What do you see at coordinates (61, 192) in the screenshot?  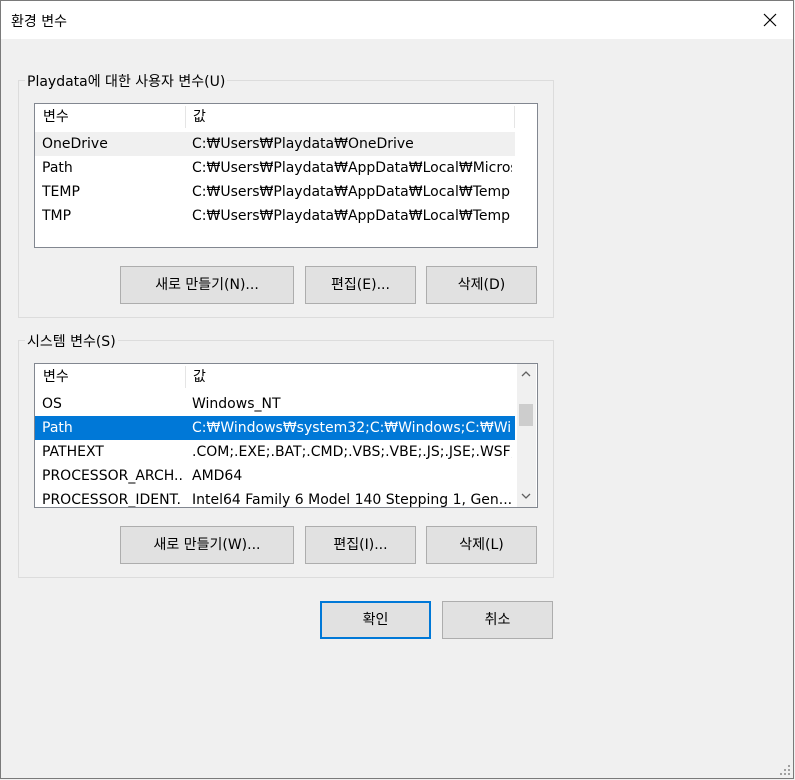 I see `variable-name: TEMP` at bounding box center [61, 192].